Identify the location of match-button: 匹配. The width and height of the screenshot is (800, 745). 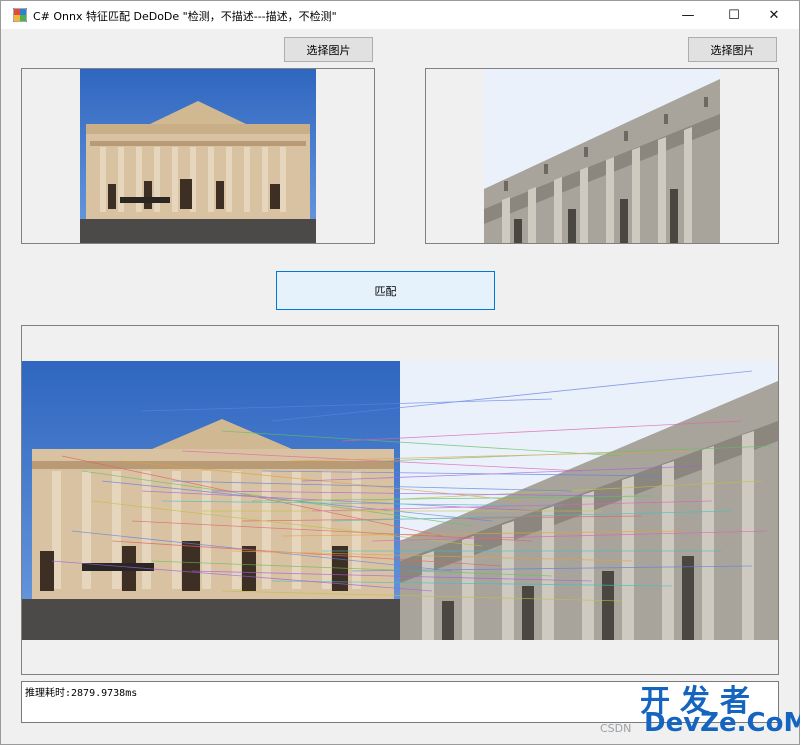
(385, 290).